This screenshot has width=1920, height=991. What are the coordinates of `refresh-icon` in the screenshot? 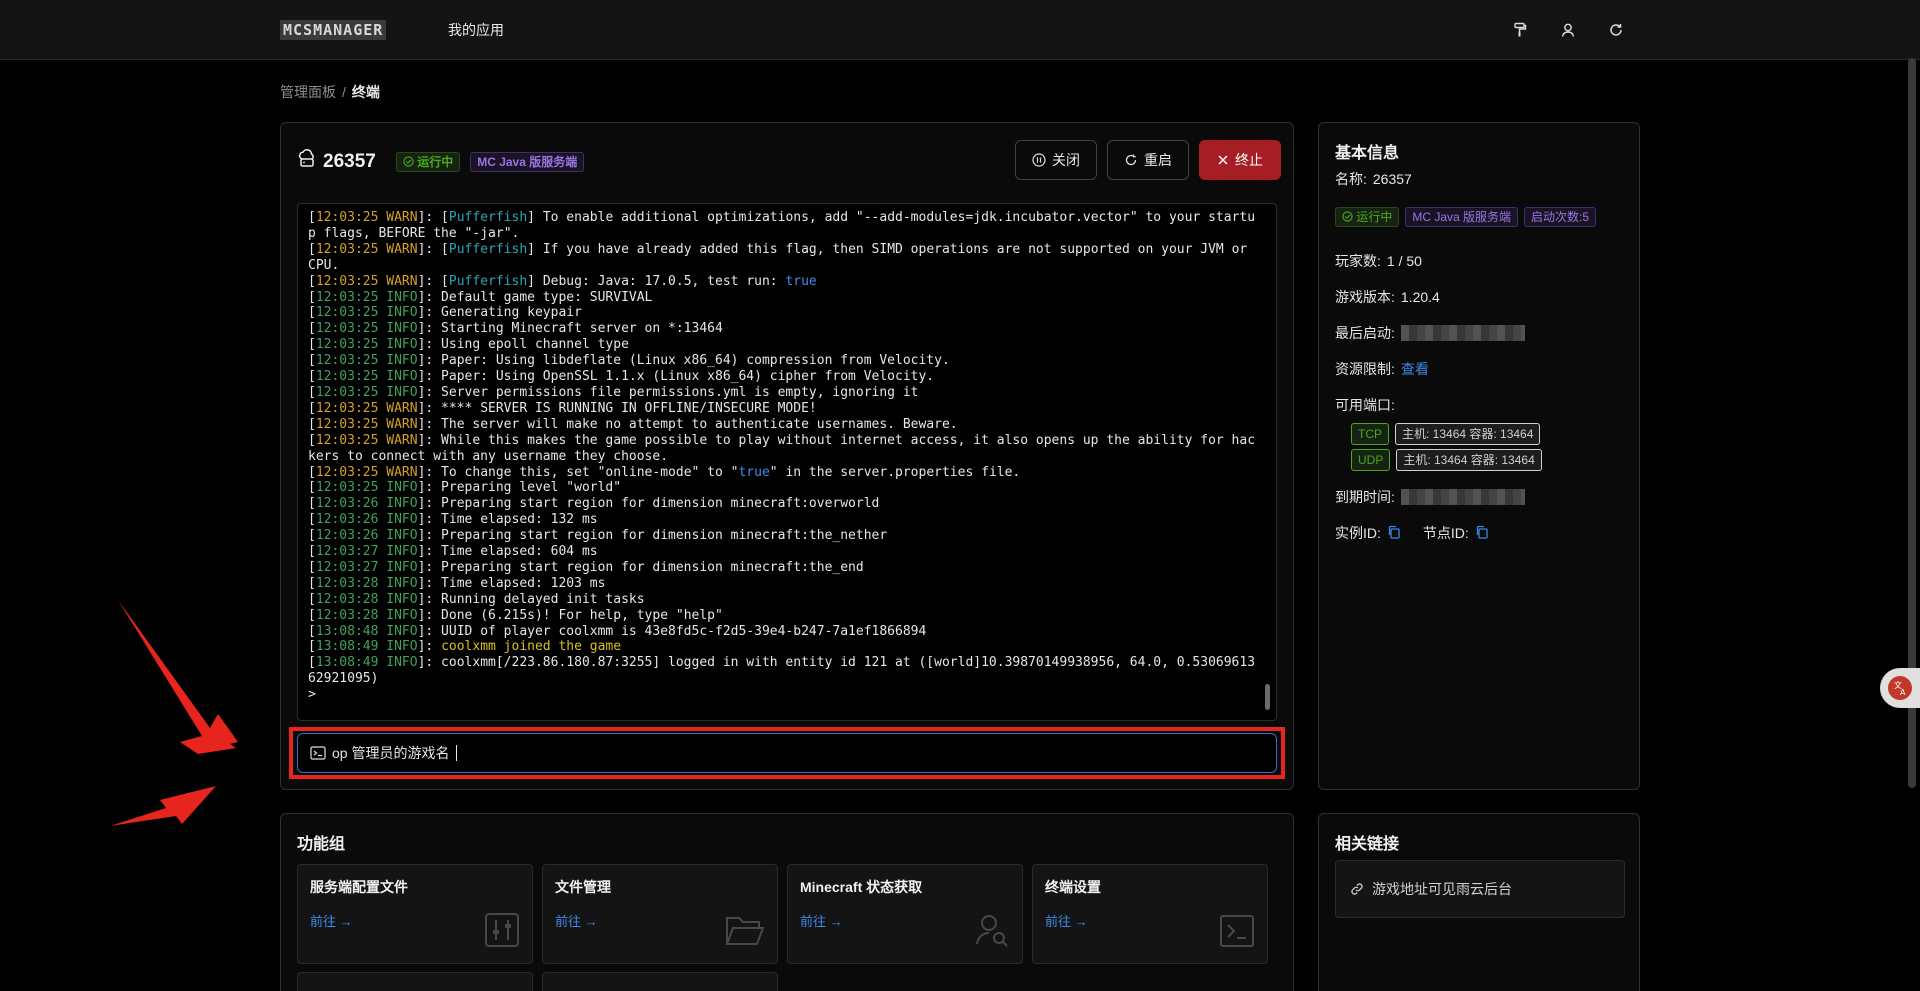 It's located at (1616, 30).